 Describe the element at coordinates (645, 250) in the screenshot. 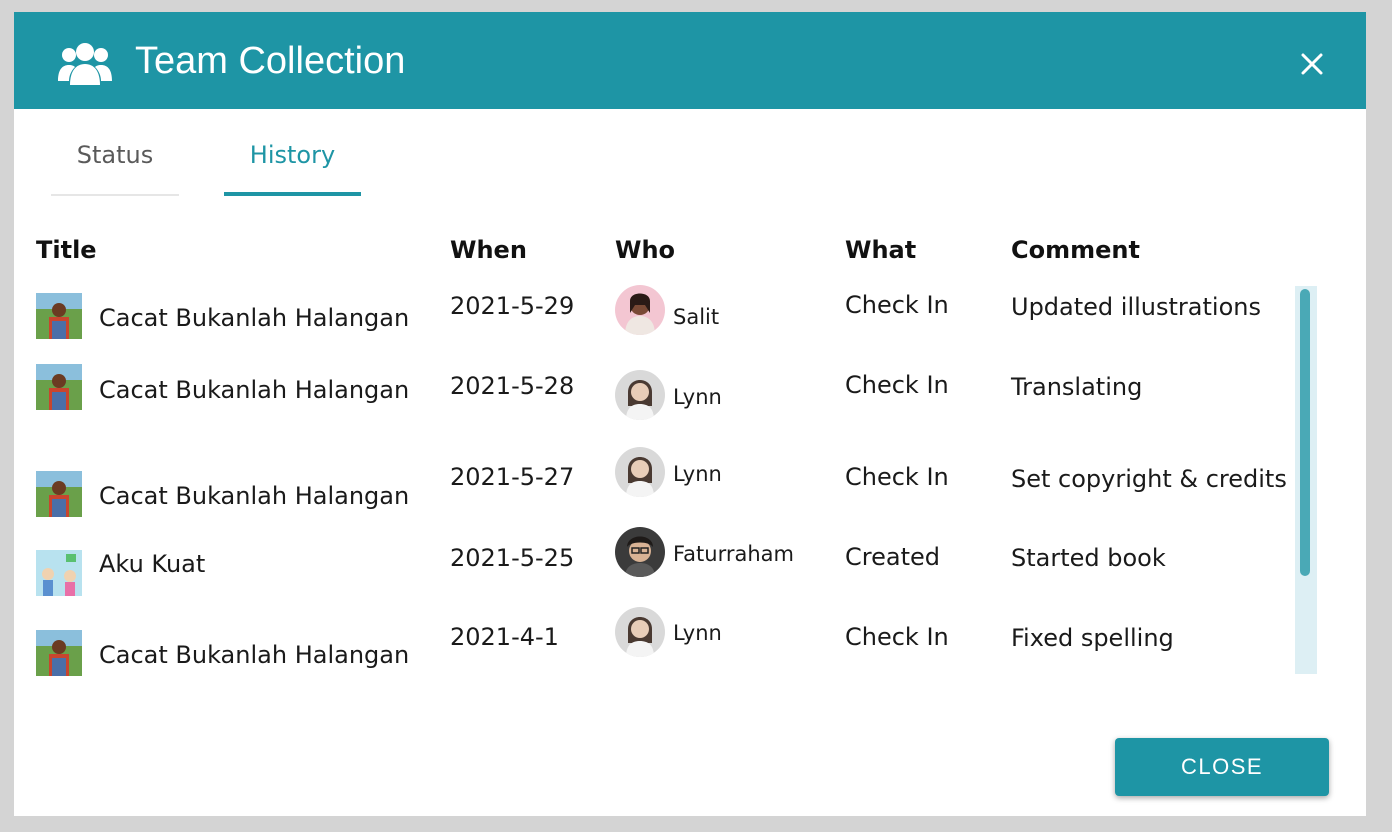

I see `column-header-who: Who` at that location.